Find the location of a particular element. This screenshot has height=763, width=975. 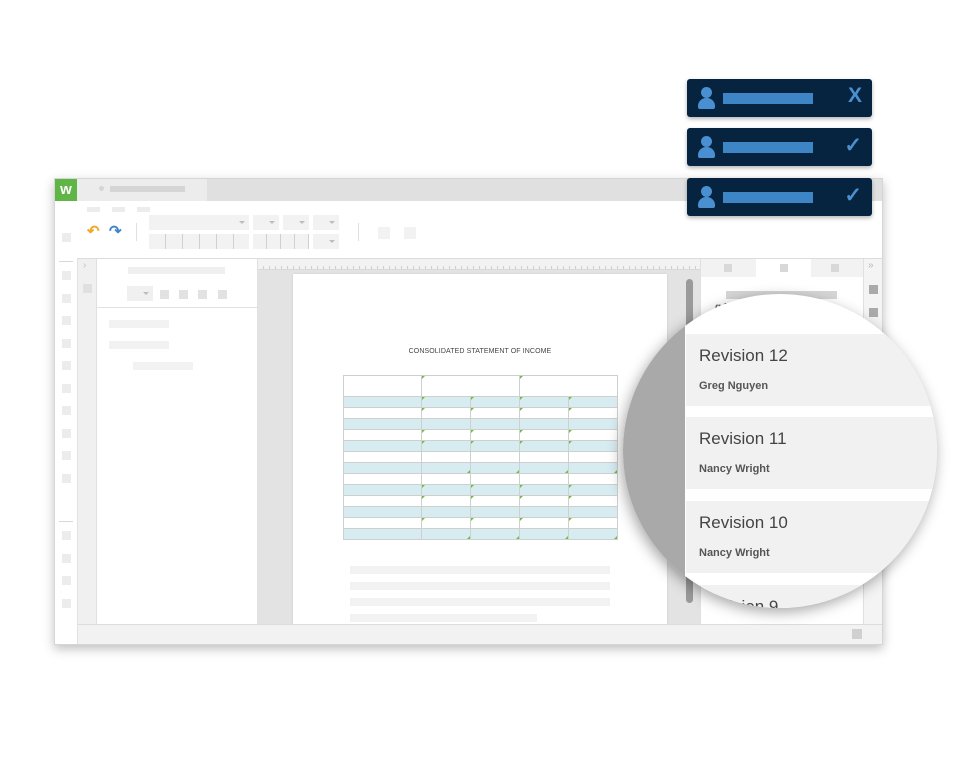

font-family-dropdown is located at coordinates (199, 222).